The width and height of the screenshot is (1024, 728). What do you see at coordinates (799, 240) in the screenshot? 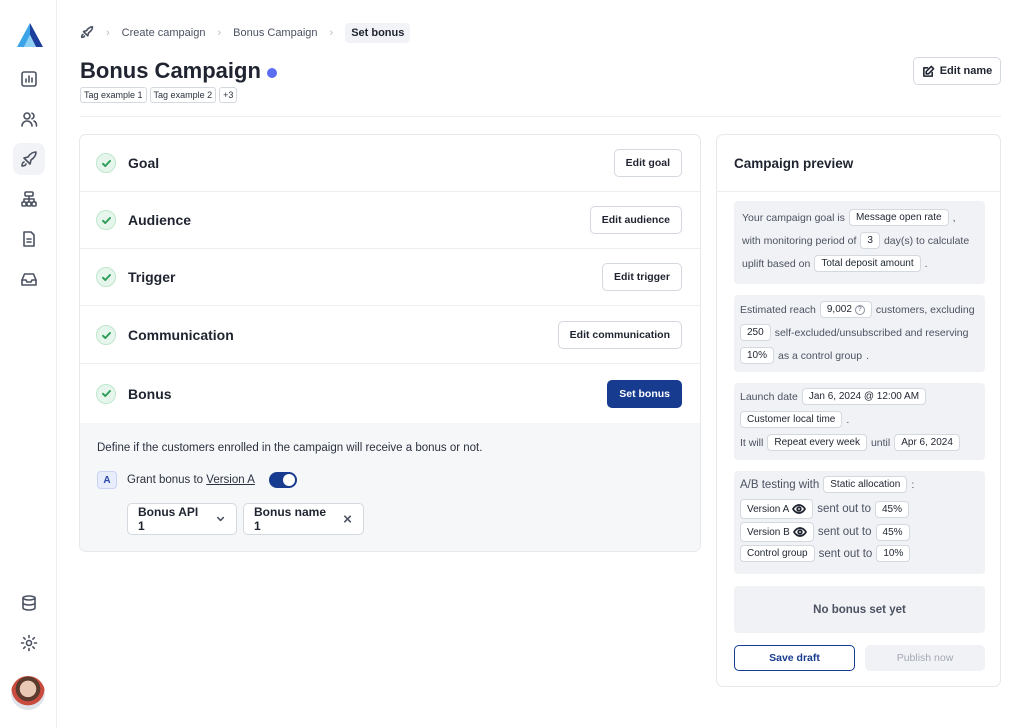
I see `preview-text: with monitoring period of` at bounding box center [799, 240].